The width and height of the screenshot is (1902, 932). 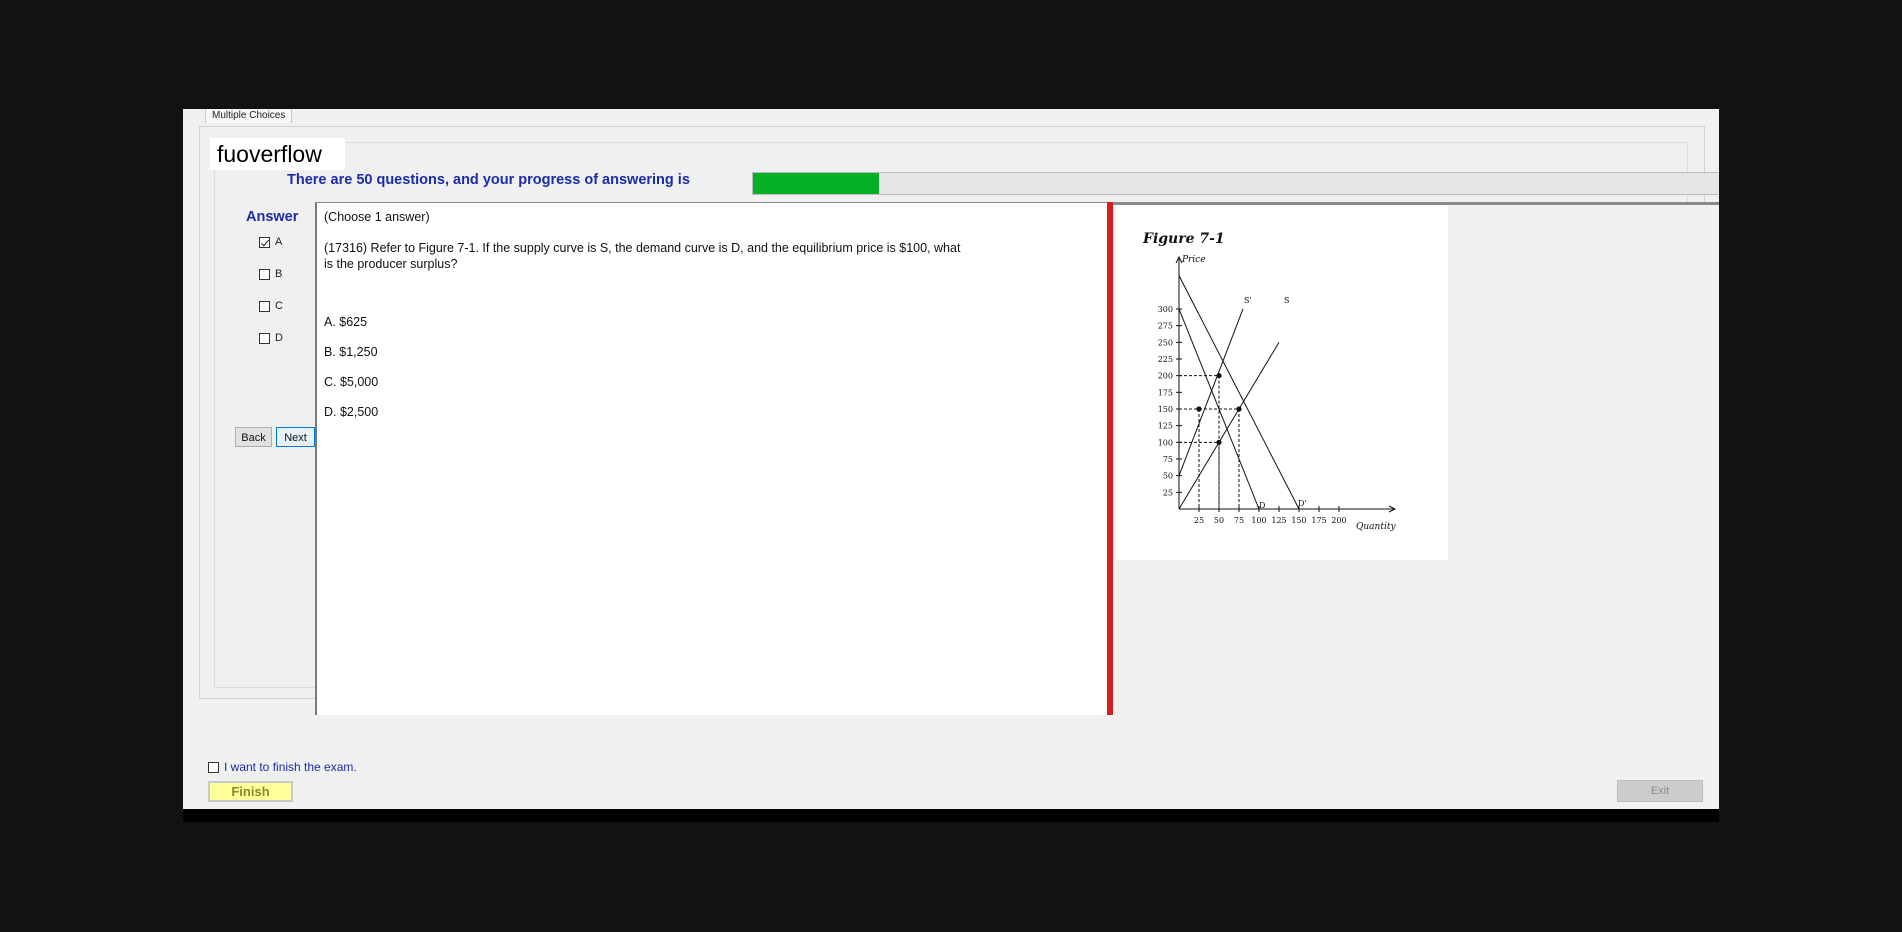 I want to click on finish-exam-checkbox-row: I want to finish the exam., so click(x=282, y=767).